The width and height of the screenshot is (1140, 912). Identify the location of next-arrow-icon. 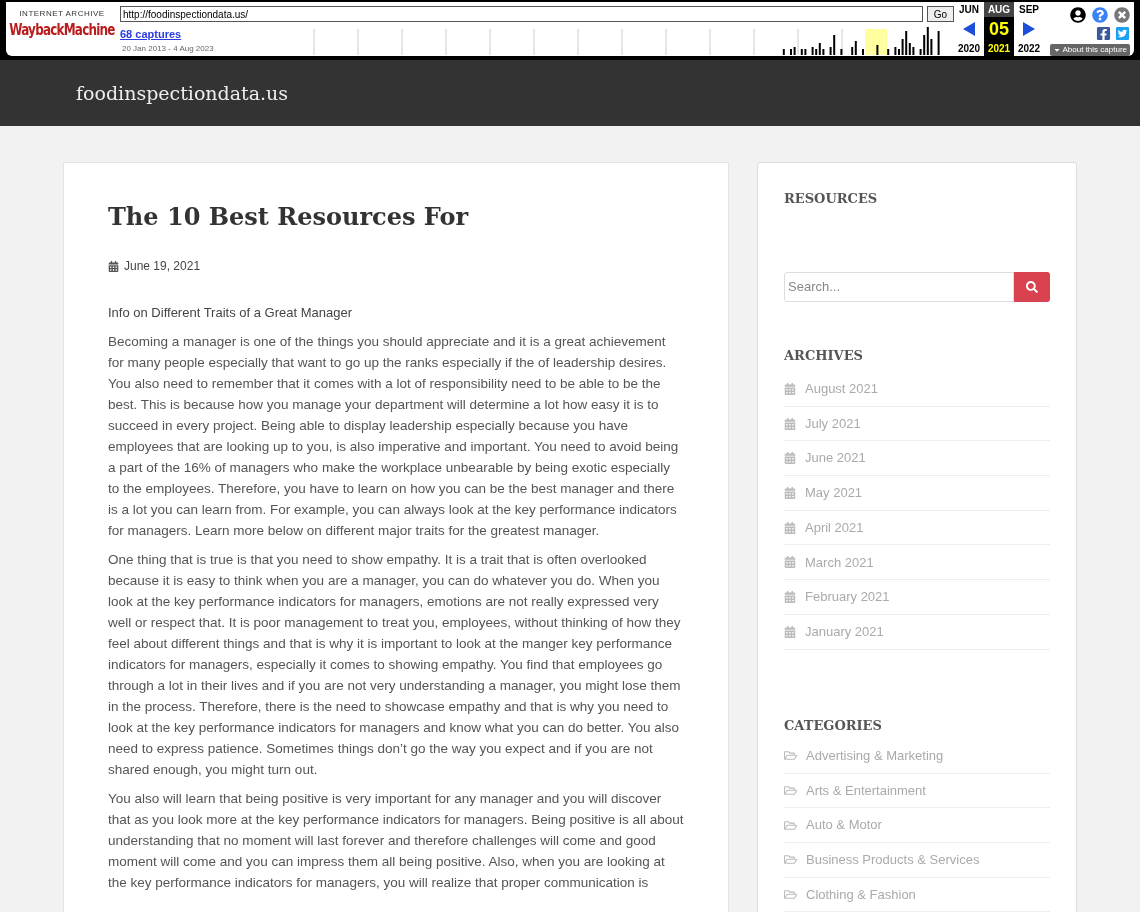
(1029, 29).